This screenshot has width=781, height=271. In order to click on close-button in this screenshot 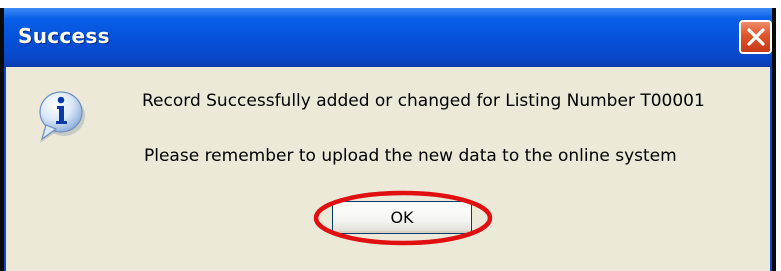, I will do `click(755, 37)`.